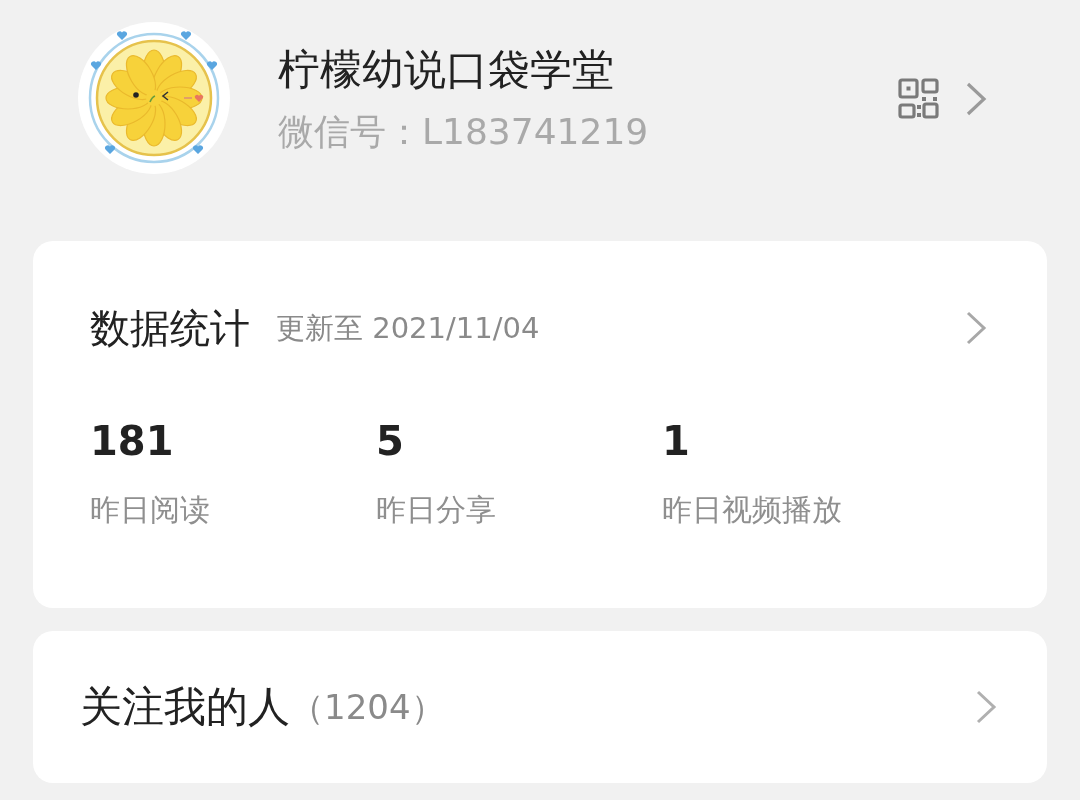 Image resolution: width=1080 pixels, height=800 pixels. What do you see at coordinates (919, 99) in the screenshot?
I see `qr-code-icon` at bounding box center [919, 99].